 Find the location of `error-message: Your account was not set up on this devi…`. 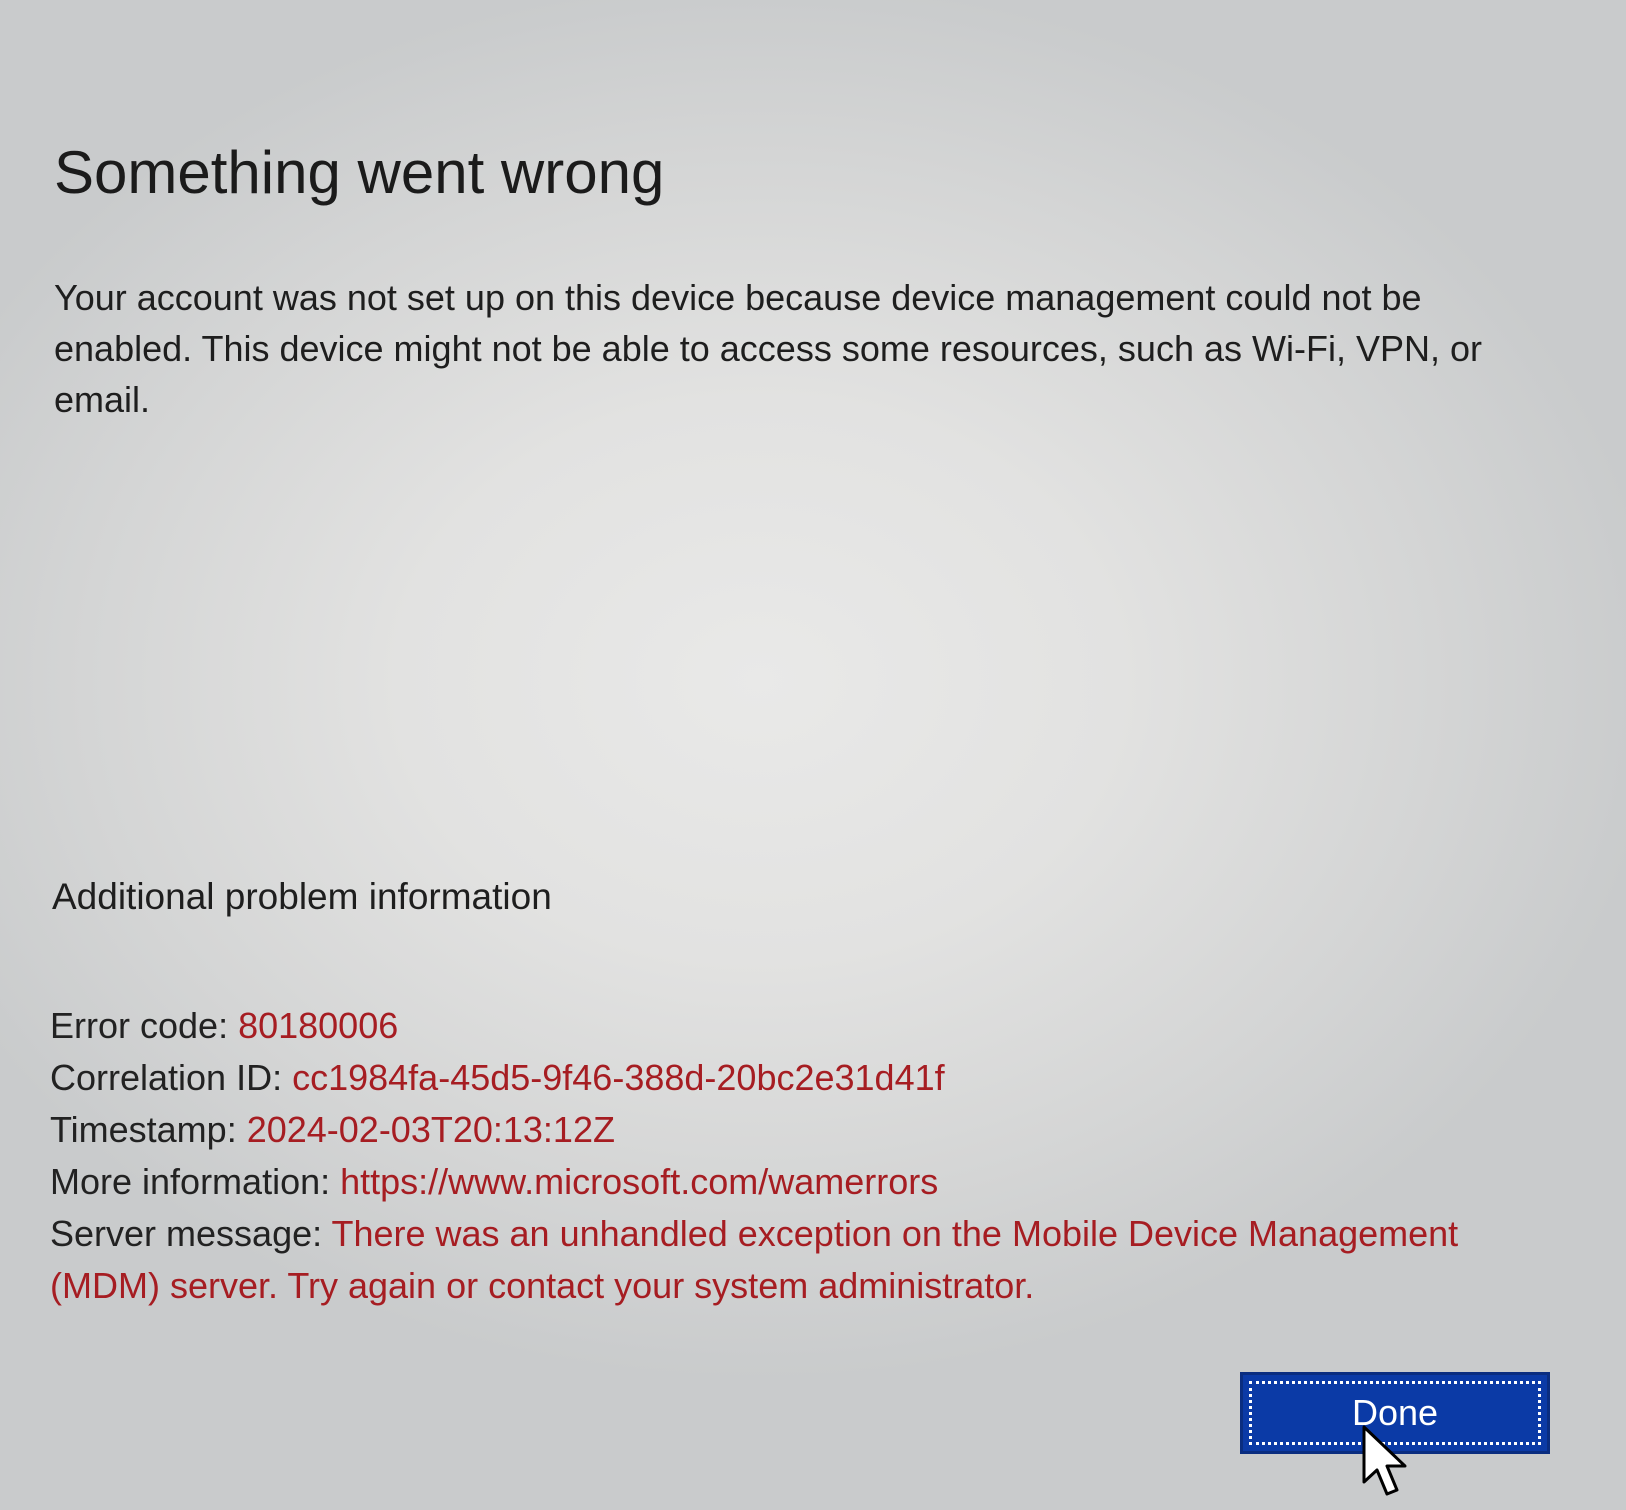

error-message: Your account was not set up on this devi… is located at coordinates (768, 348).